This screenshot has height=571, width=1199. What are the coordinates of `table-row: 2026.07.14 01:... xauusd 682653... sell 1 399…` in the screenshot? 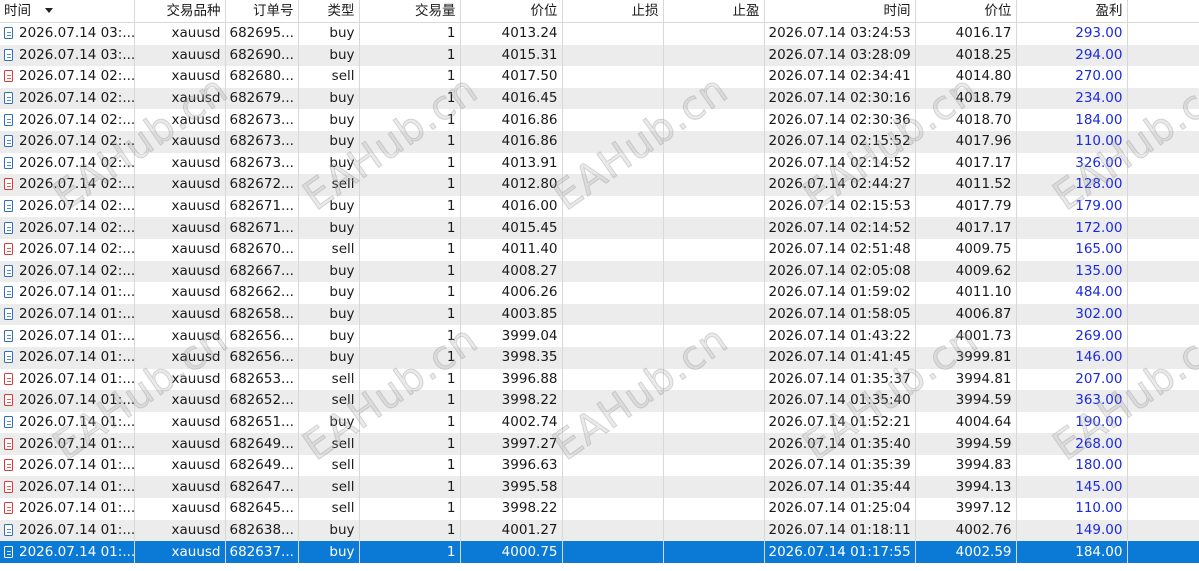 It's located at (599, 379).